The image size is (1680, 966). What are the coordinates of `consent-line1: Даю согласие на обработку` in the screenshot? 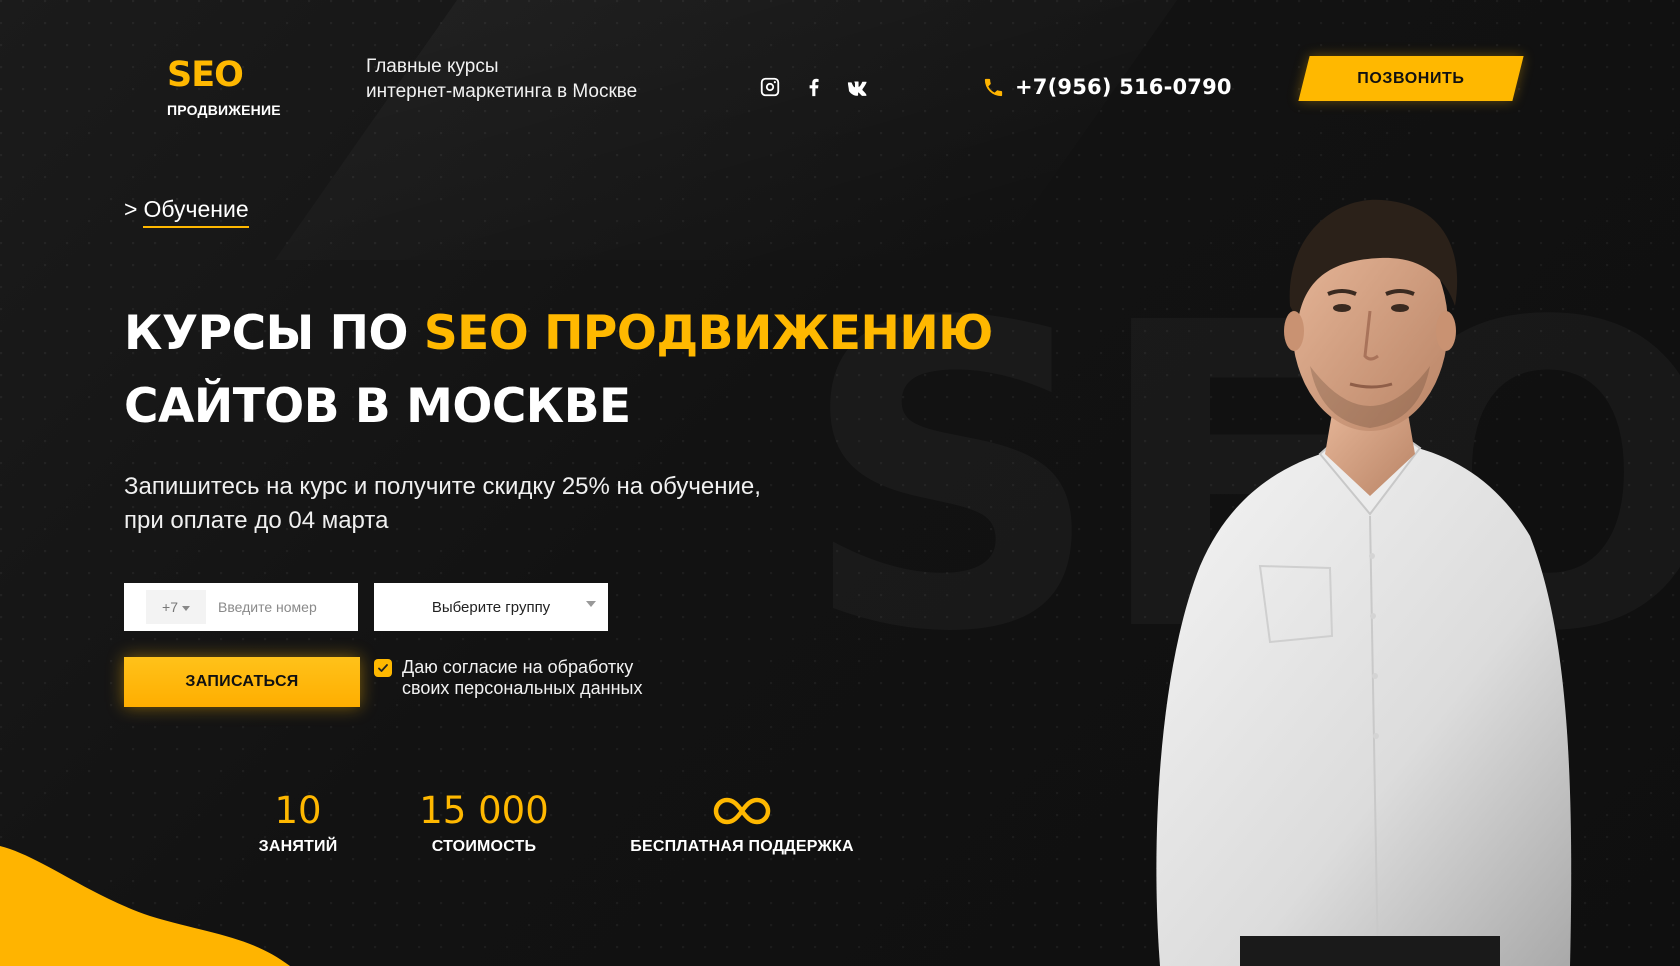 It's located at (518, 667).